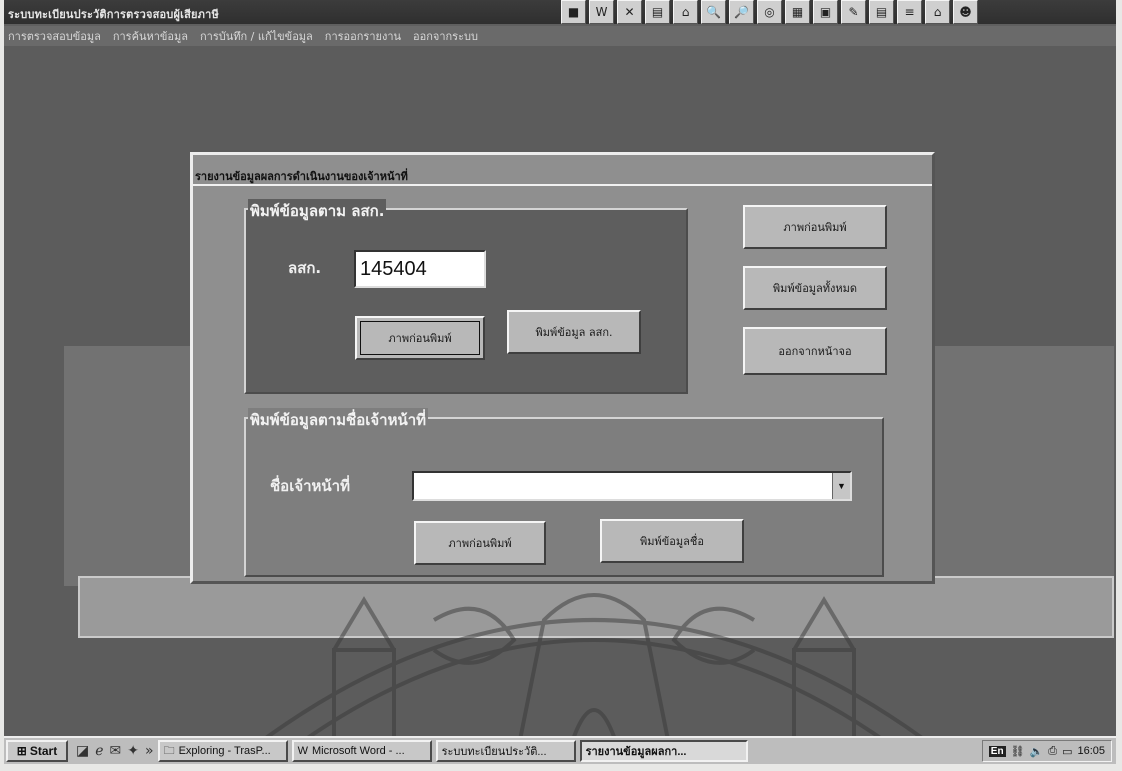 The image size is (1122, 771). I want to click on office-print-button: พิมพ์ข้อมูล ลสก., so click(574, 332).